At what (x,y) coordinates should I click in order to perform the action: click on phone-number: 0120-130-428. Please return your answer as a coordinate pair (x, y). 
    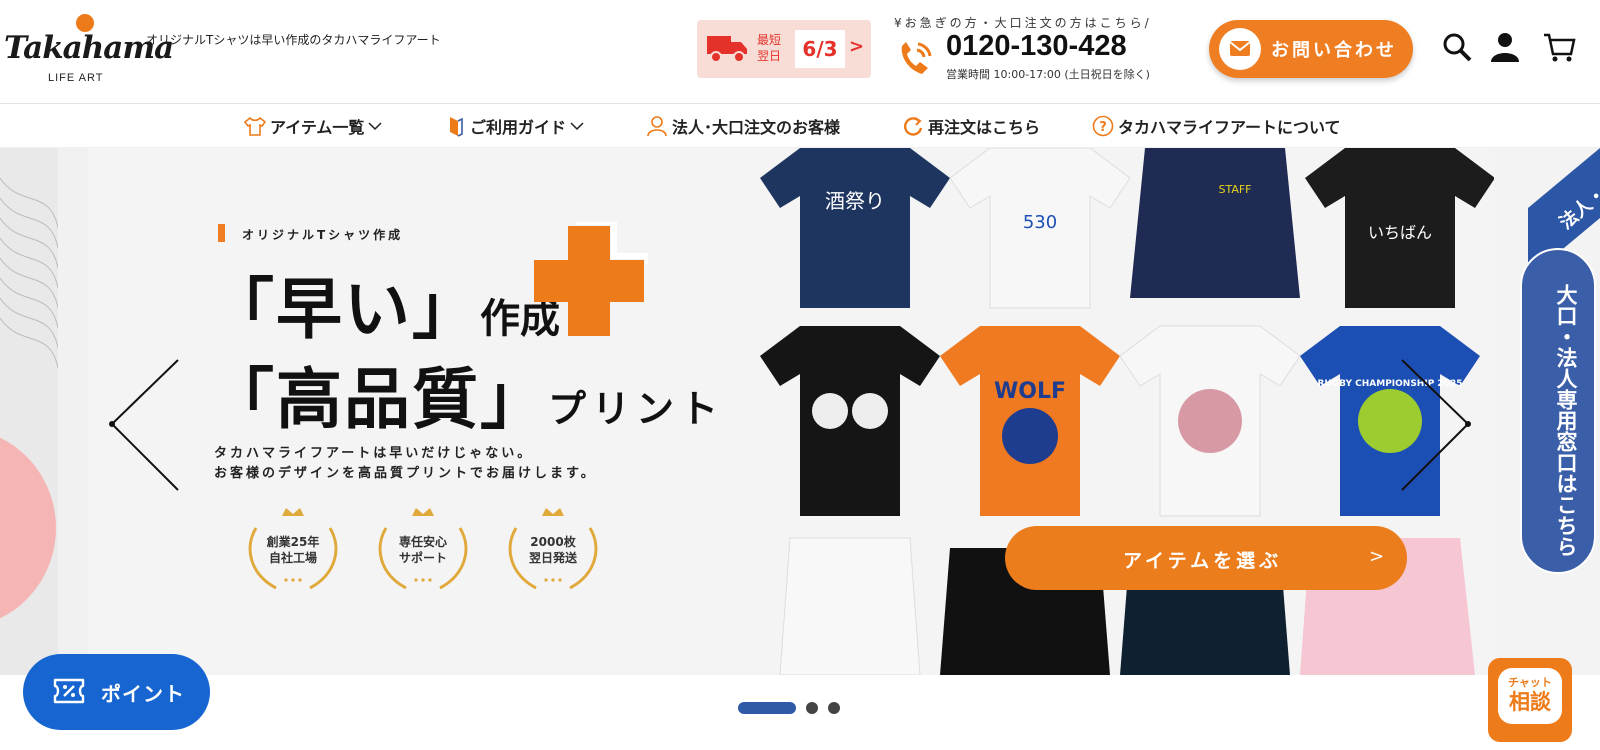
    Looking at the image, I should click on (1036, 46).